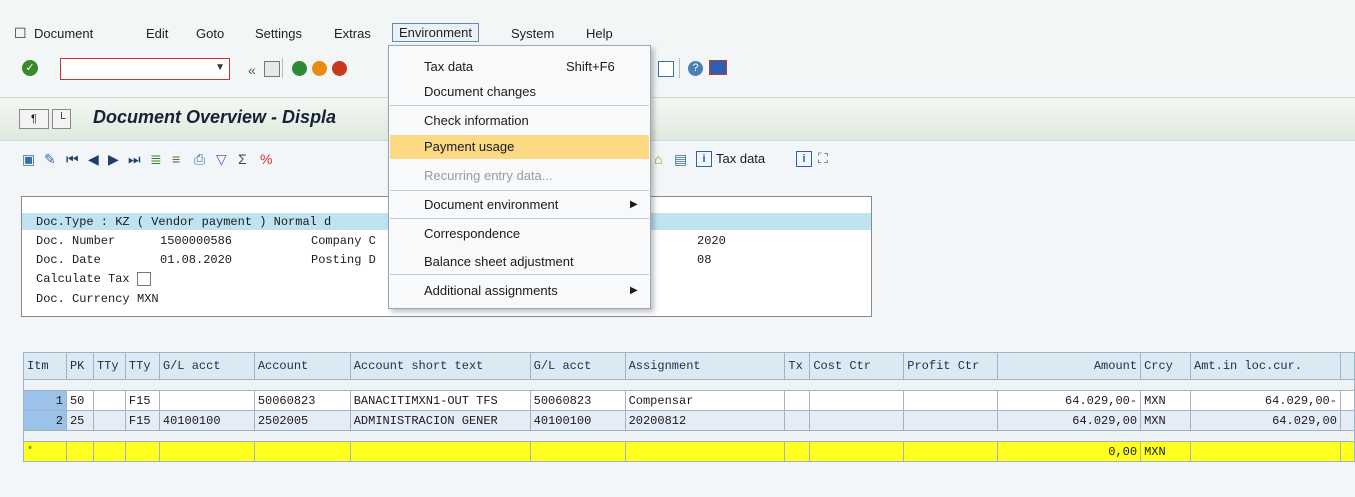 Image resolution: width=1355 pixels, height=497 pixels. What do you see at coordinates (252, 70) in the screenshot?
I see `back-arrows-icon: «` at bounding box center [252, 70].